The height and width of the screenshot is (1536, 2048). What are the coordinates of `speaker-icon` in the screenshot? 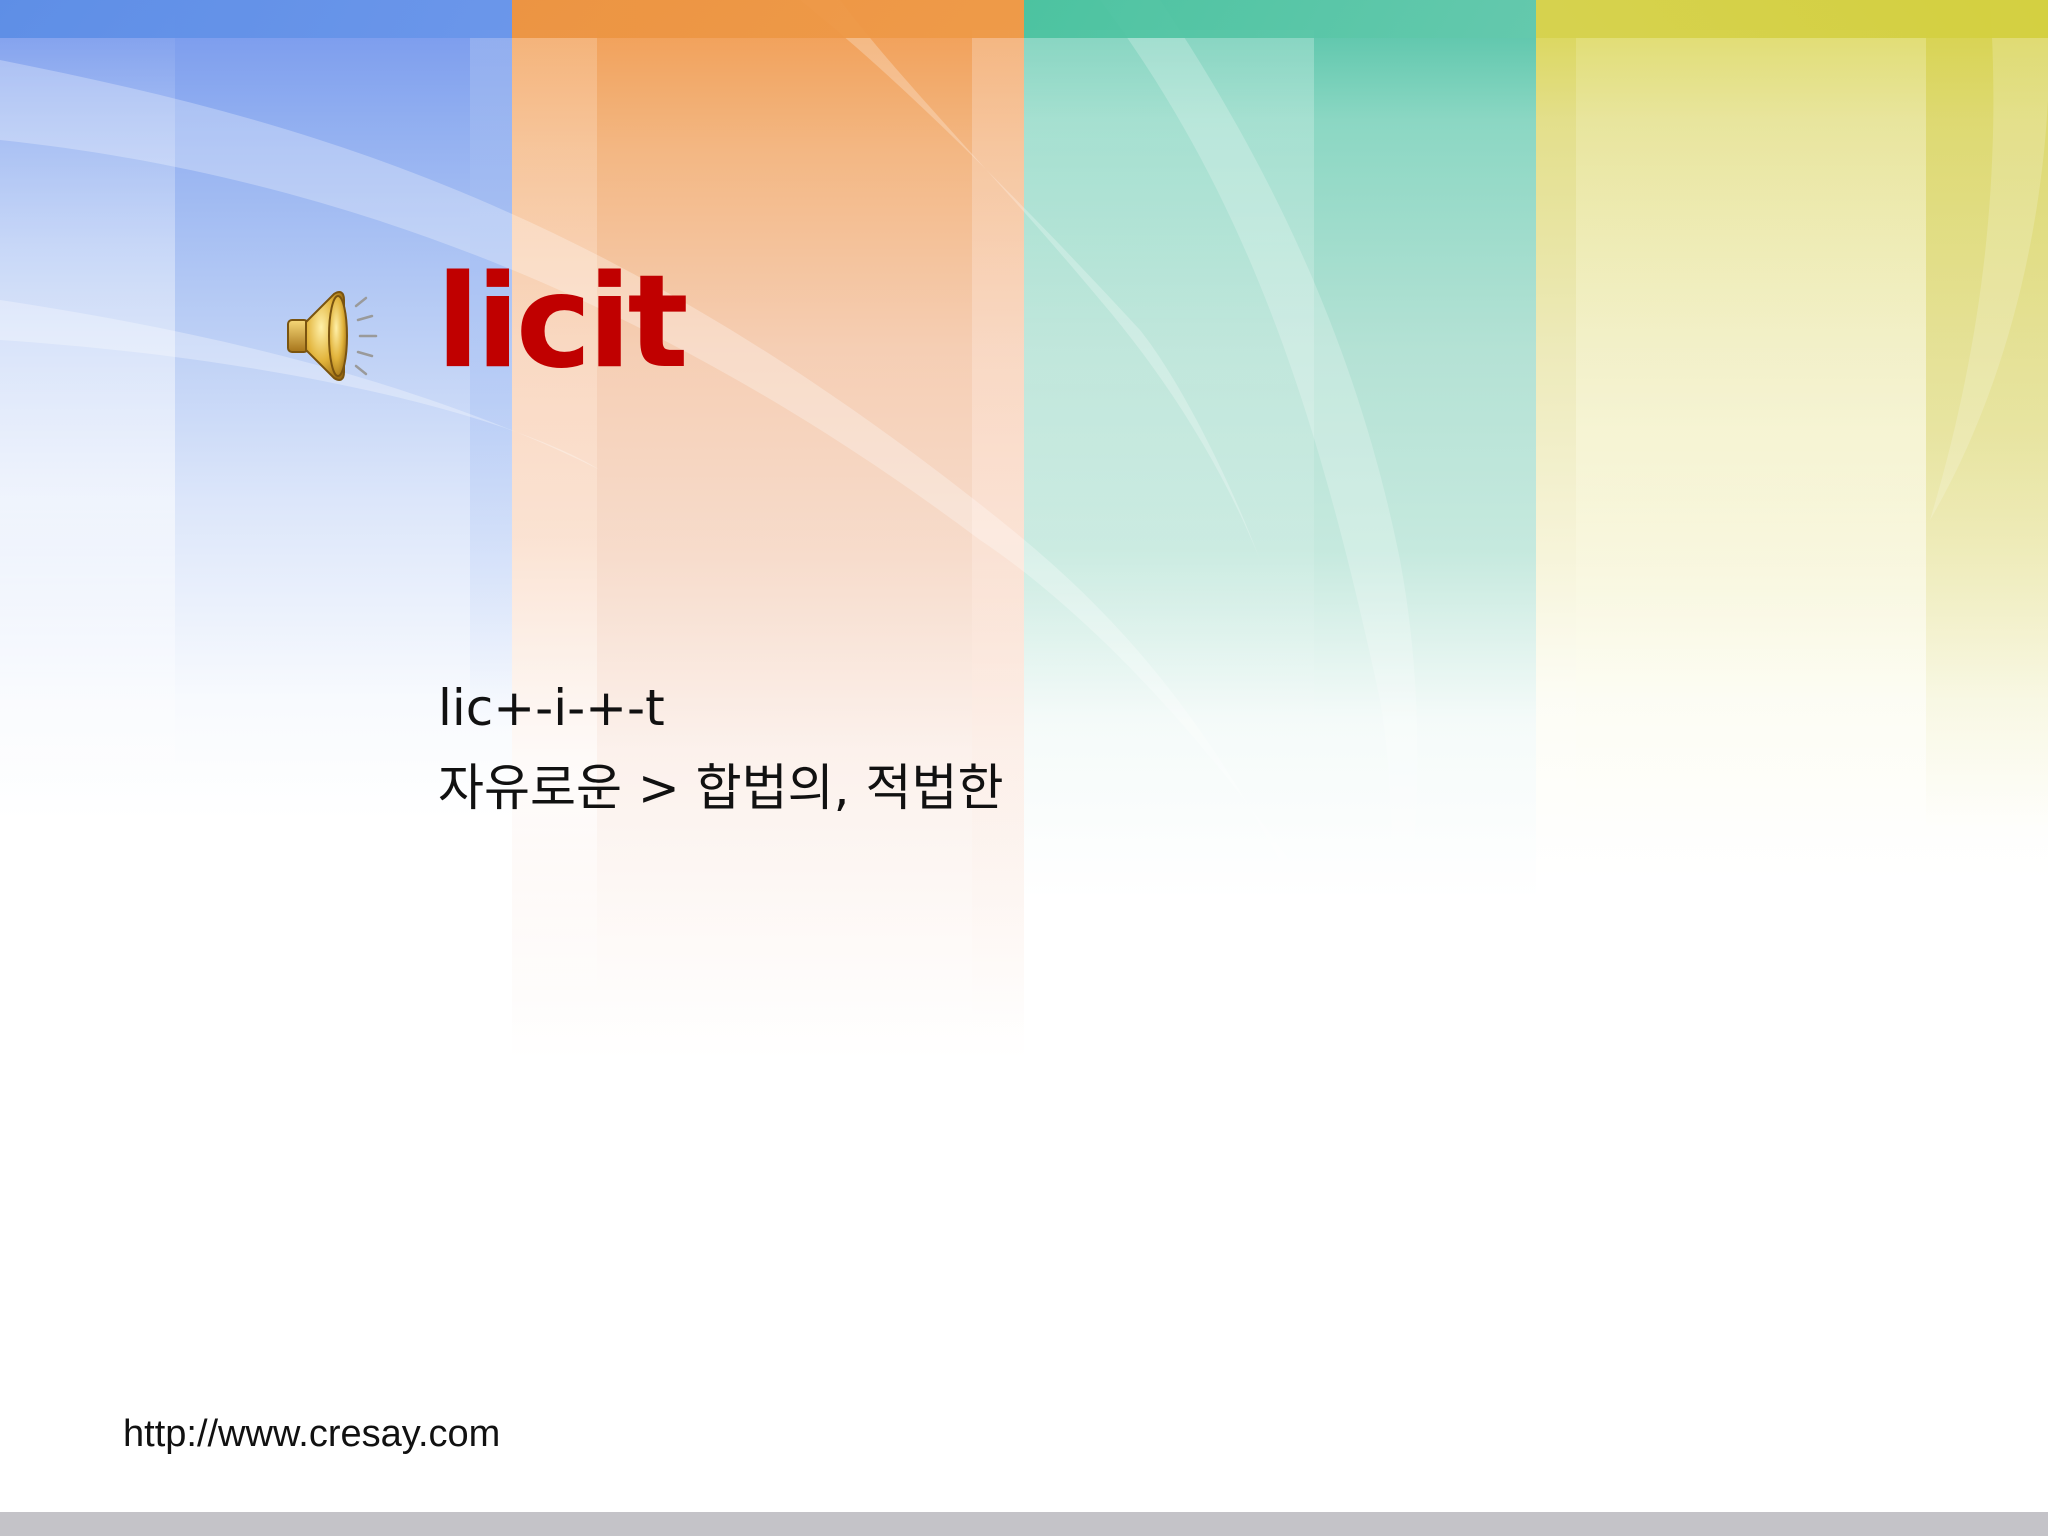 It's located at (337, 337).